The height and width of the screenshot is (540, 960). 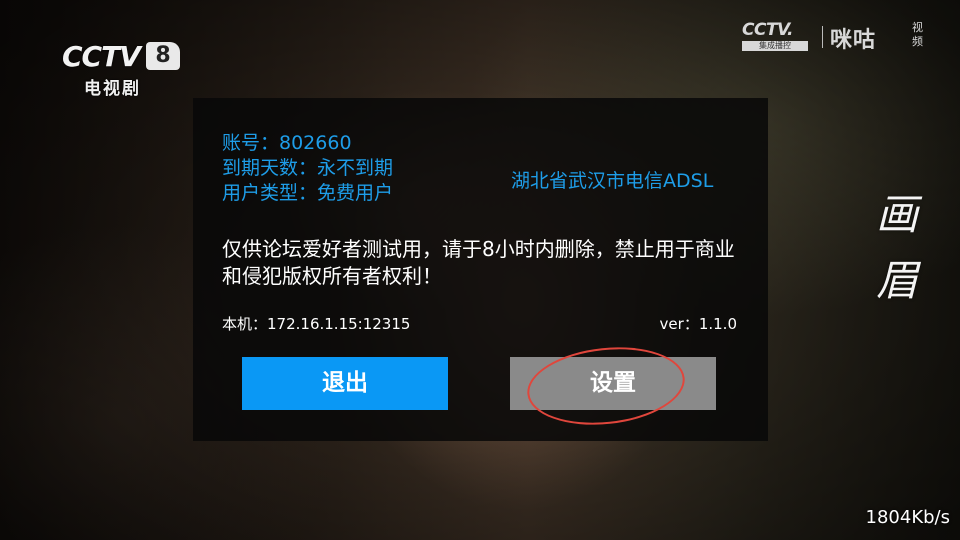 What do you see at coordinates (907, 517) in the screenshot?
I see `bitrate-readout: 1804Kb/s` at bounding box center [907, 517].